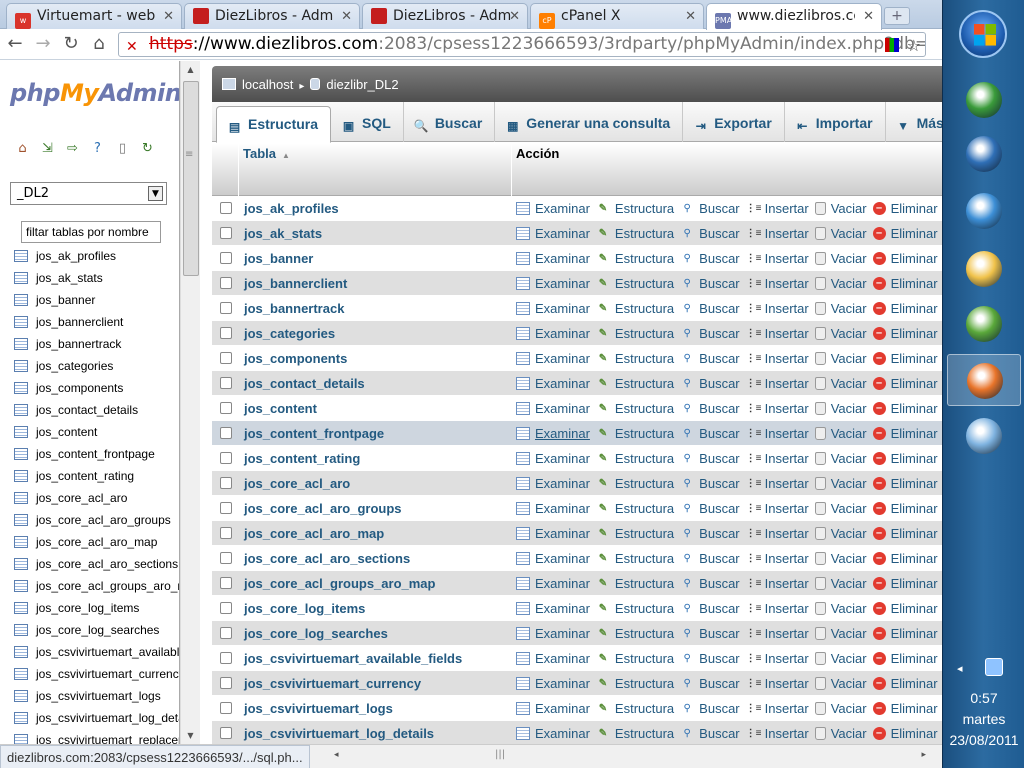  I want to click on tab-buscar: 🔍 Buscar, so click(450, 122).